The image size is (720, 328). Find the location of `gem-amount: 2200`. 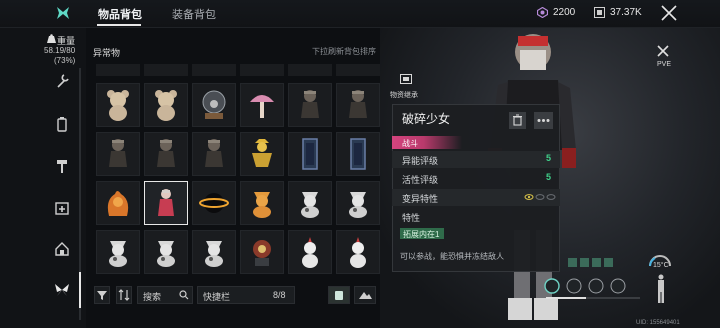

gem-amount: 2200 is located at coordinates (564, 12).